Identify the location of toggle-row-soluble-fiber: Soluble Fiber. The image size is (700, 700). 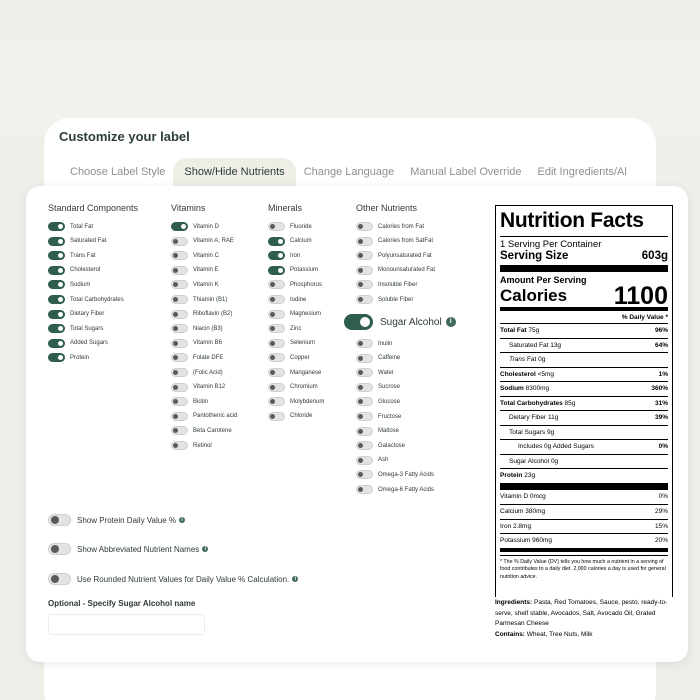
(384, 299).